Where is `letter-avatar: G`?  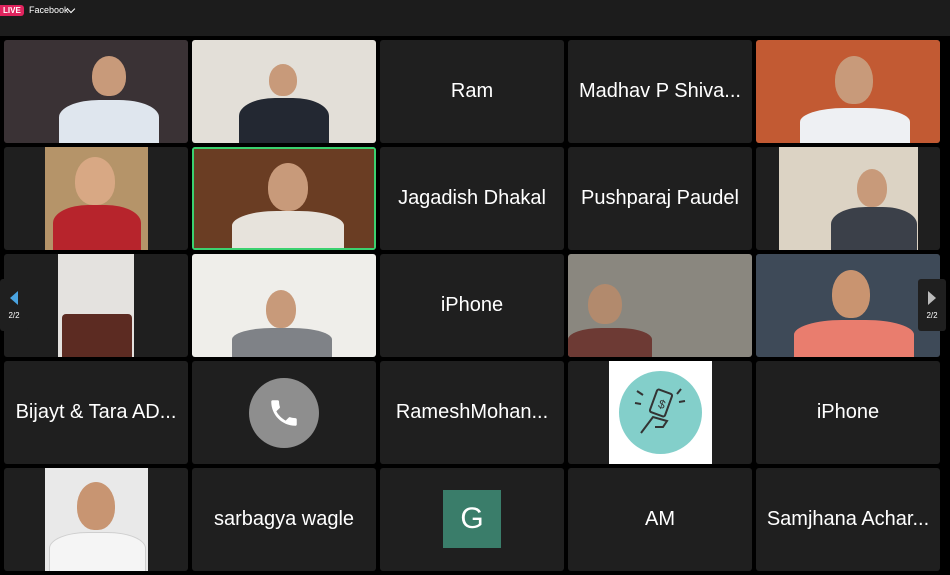 letter-avatar: G is located at coordinates (472, 519).